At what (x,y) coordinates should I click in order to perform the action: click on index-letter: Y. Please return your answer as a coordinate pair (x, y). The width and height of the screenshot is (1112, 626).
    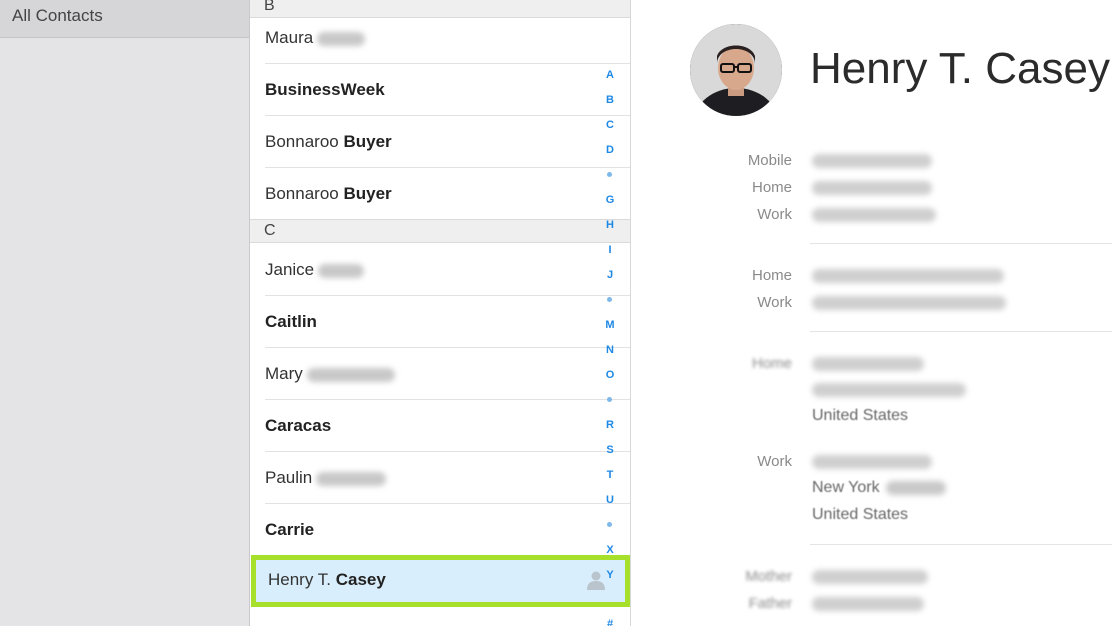
    Looking at the image, I should click on (610, 575).